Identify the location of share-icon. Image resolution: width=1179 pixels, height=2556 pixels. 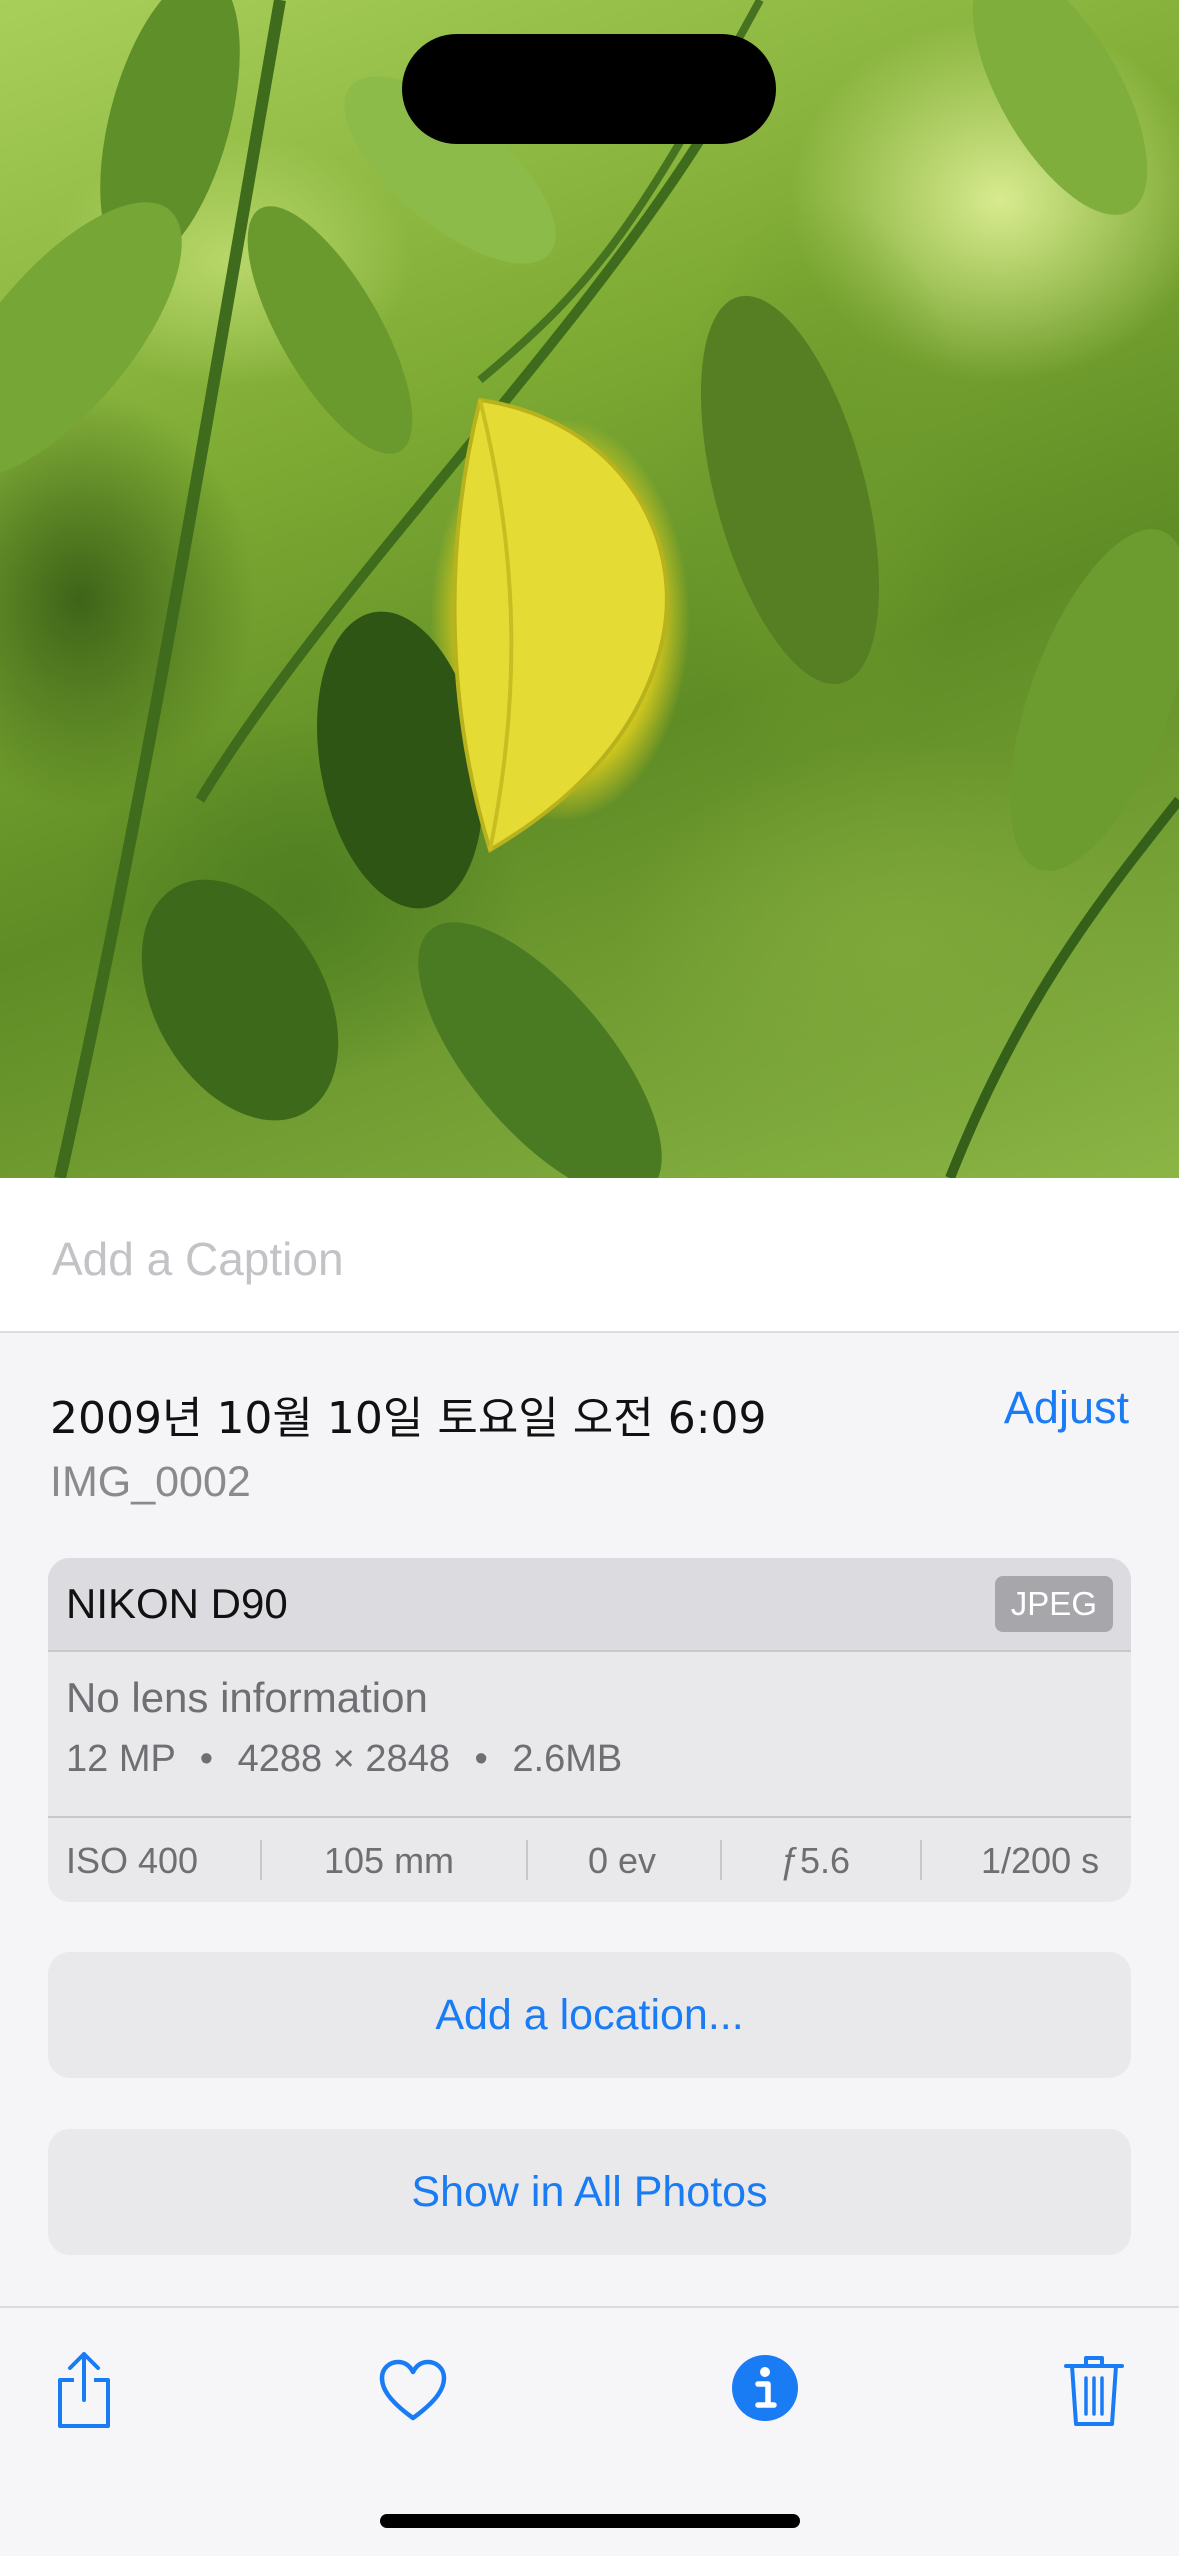
(84, 2392).